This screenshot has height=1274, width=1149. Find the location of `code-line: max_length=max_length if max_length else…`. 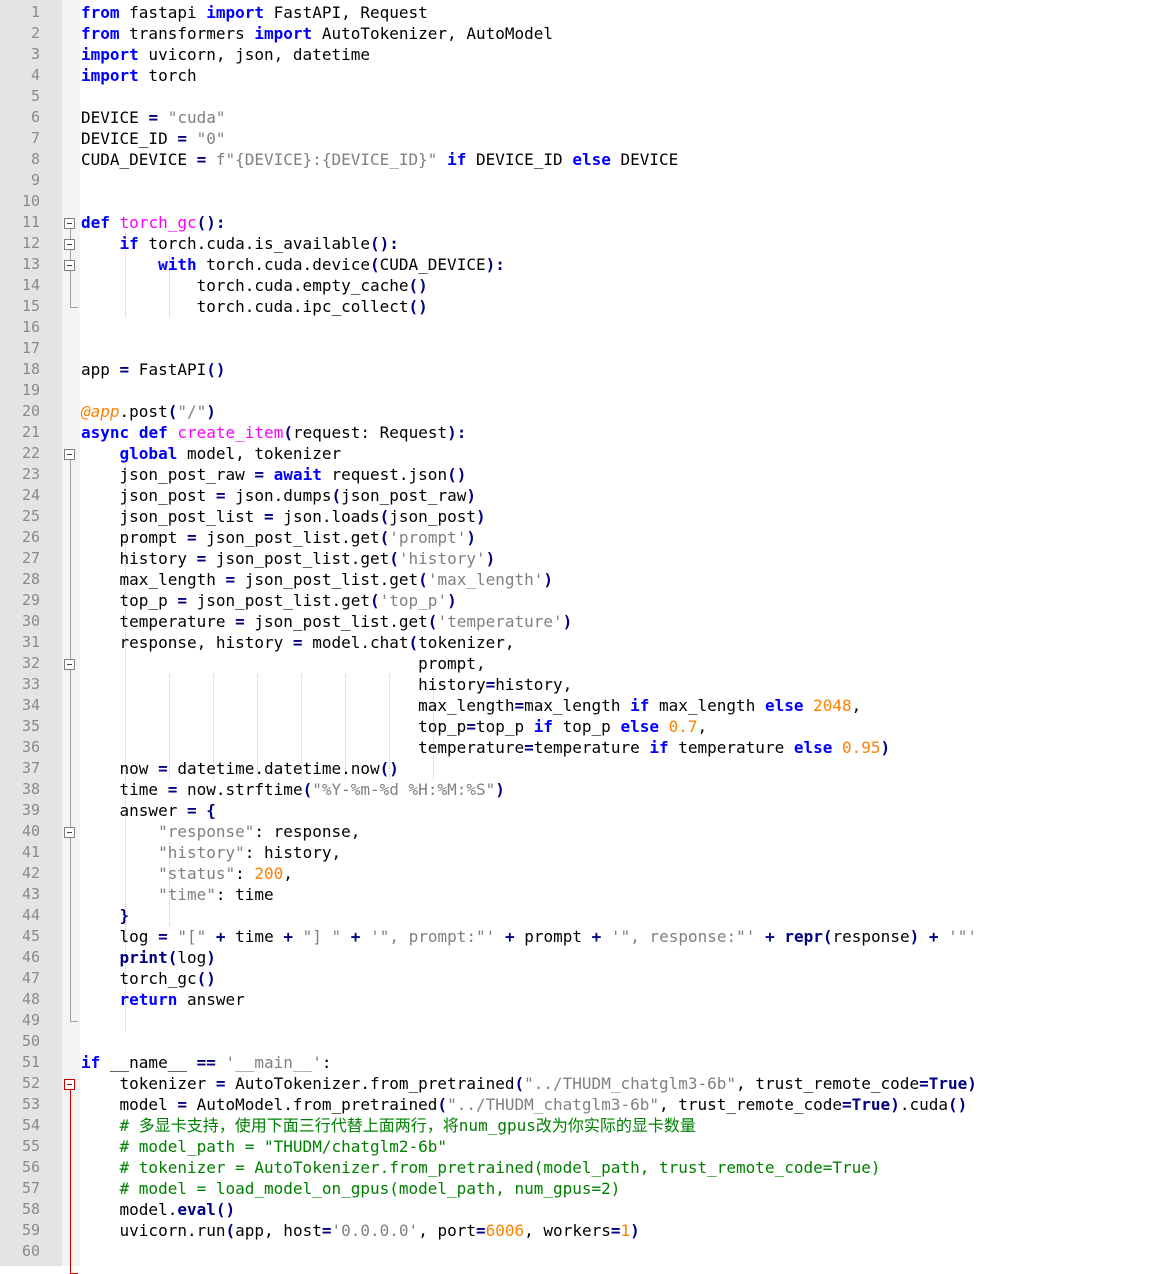

code-line: max_length=max_length if max_length else… is located at coordinates (615, 705).